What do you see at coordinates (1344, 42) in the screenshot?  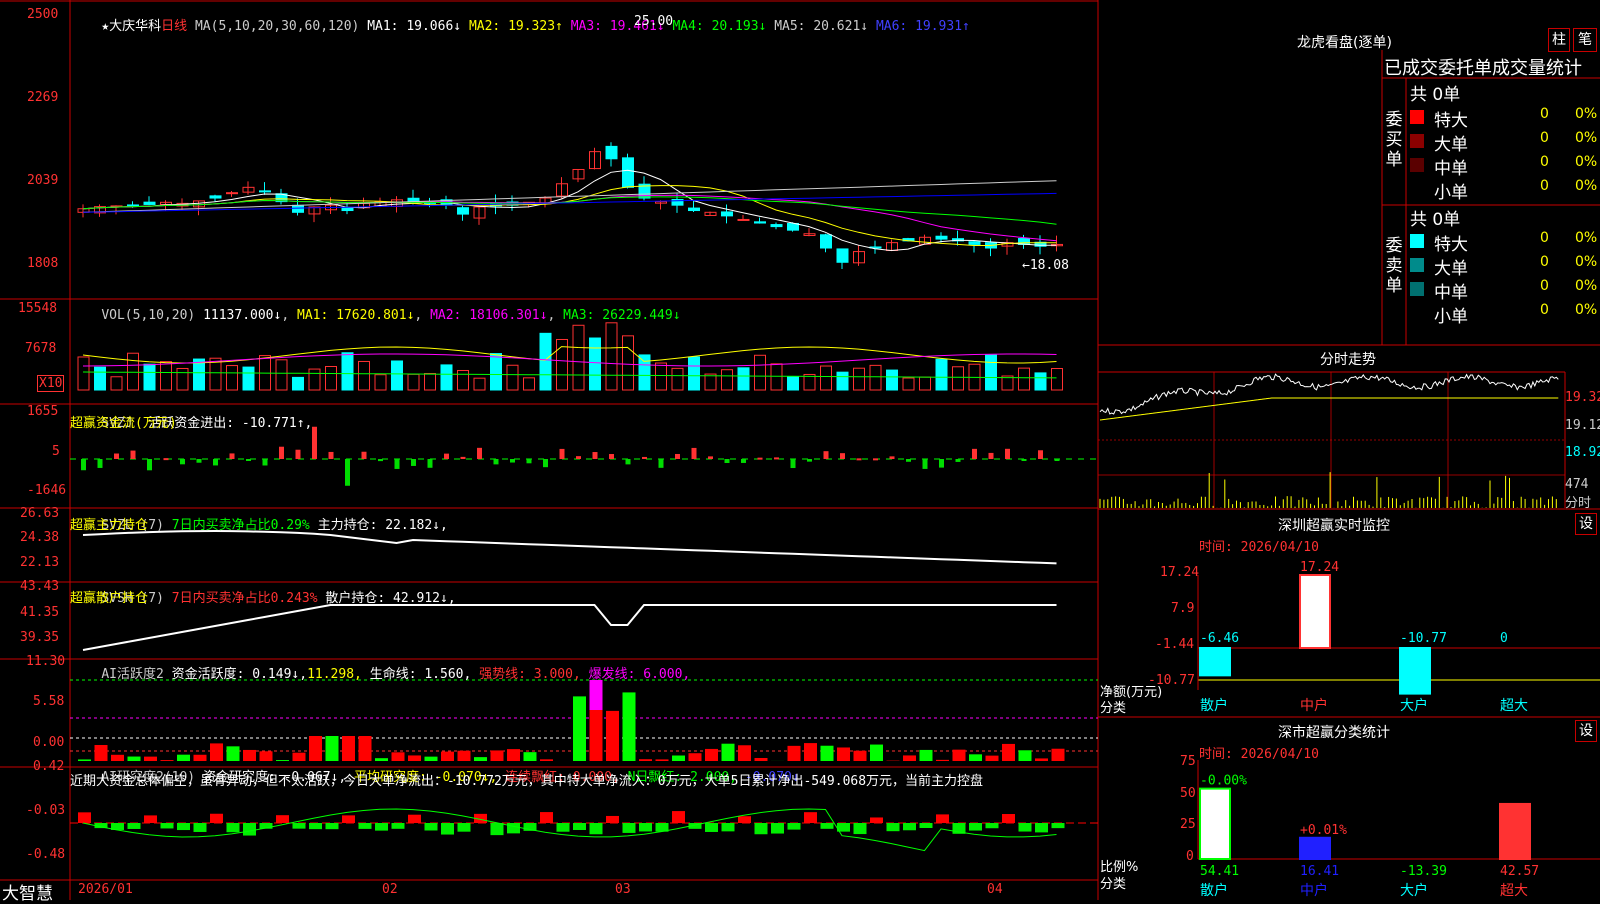 I see `dragon-title: 龙虎看盘(逐单)` at bounding box center [1344, 42].